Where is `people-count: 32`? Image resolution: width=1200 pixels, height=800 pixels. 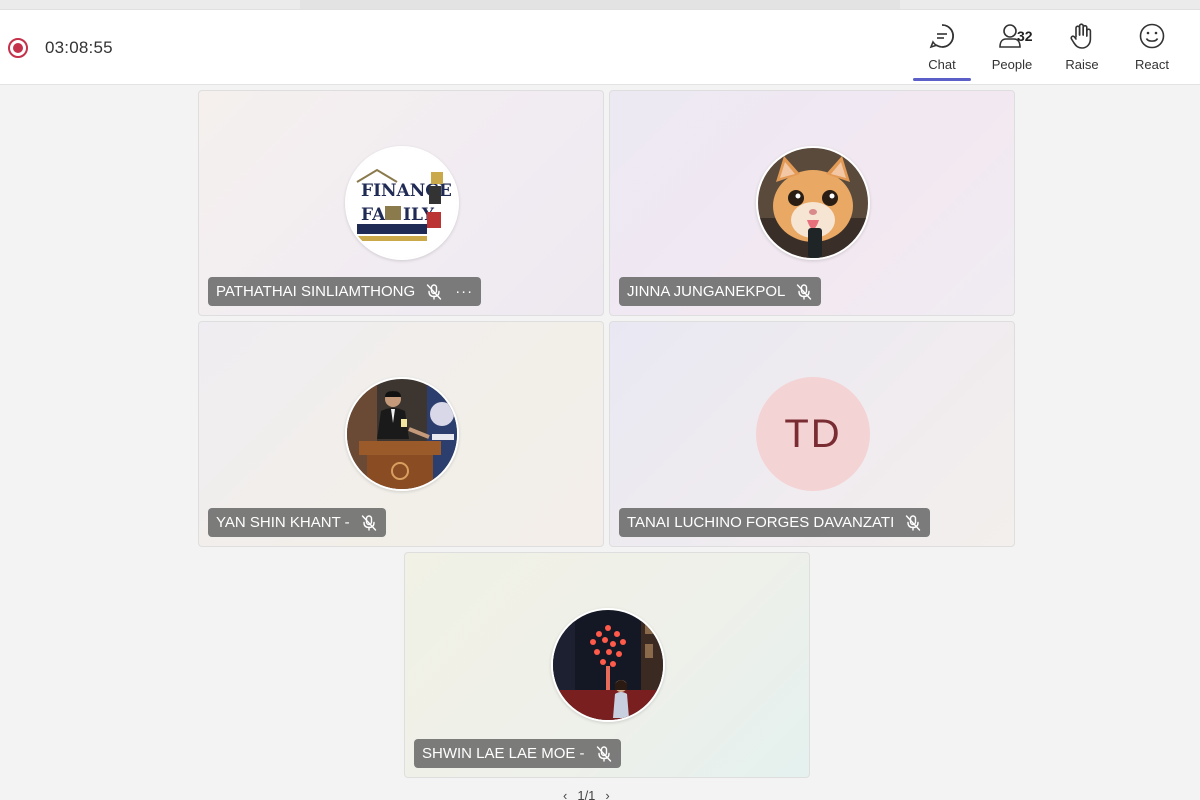 people-count: 32 is located at coordinates (1025, 36).